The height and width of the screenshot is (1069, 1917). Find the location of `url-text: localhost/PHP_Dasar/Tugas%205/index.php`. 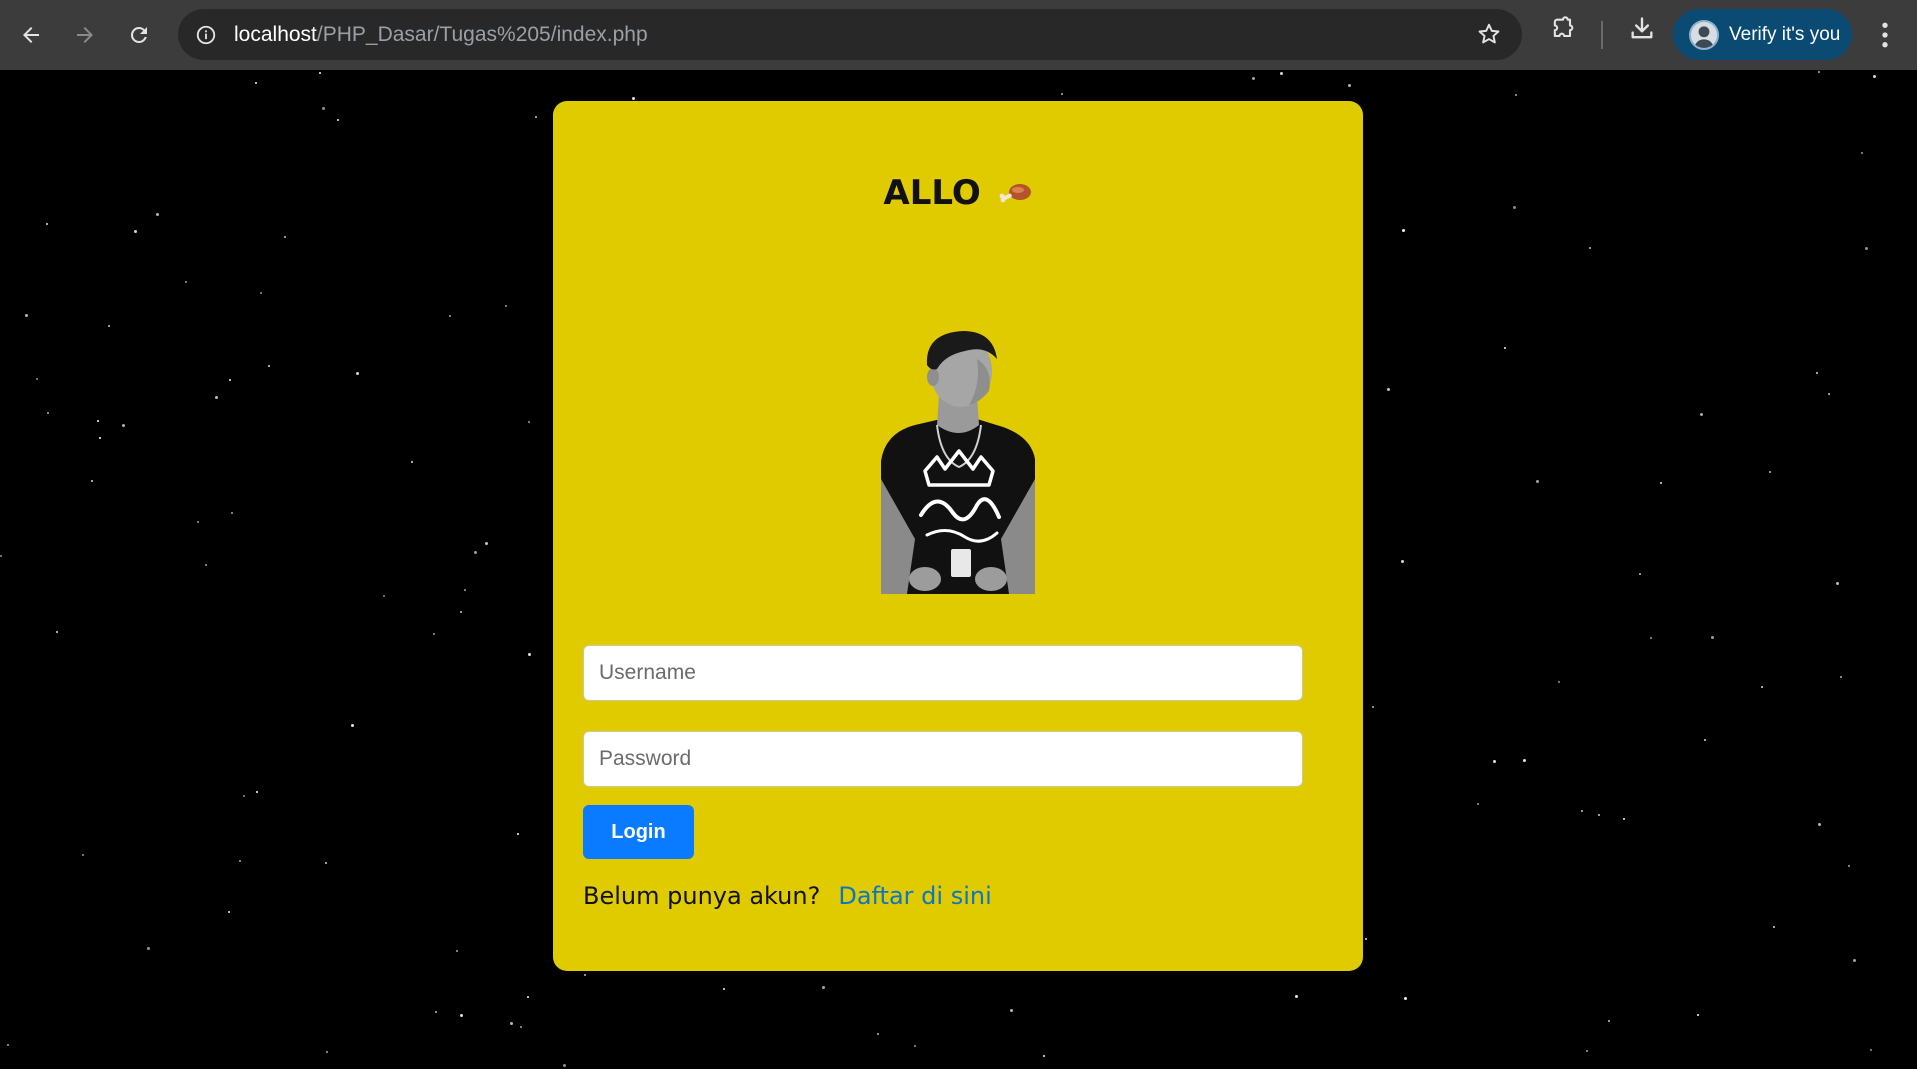

url-text: localhost/PHP_Dasar/Tugas%205/index.php is located at coordinates (441, 35).